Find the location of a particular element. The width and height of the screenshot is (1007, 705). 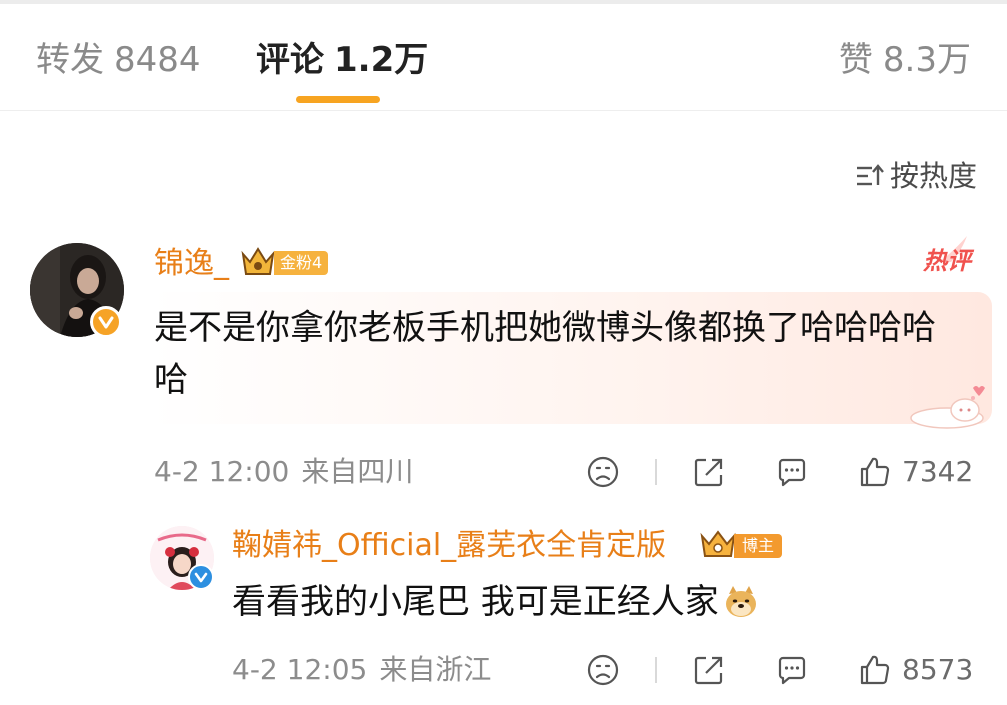

verified-blue-icon is located at coordinates (201, 577).